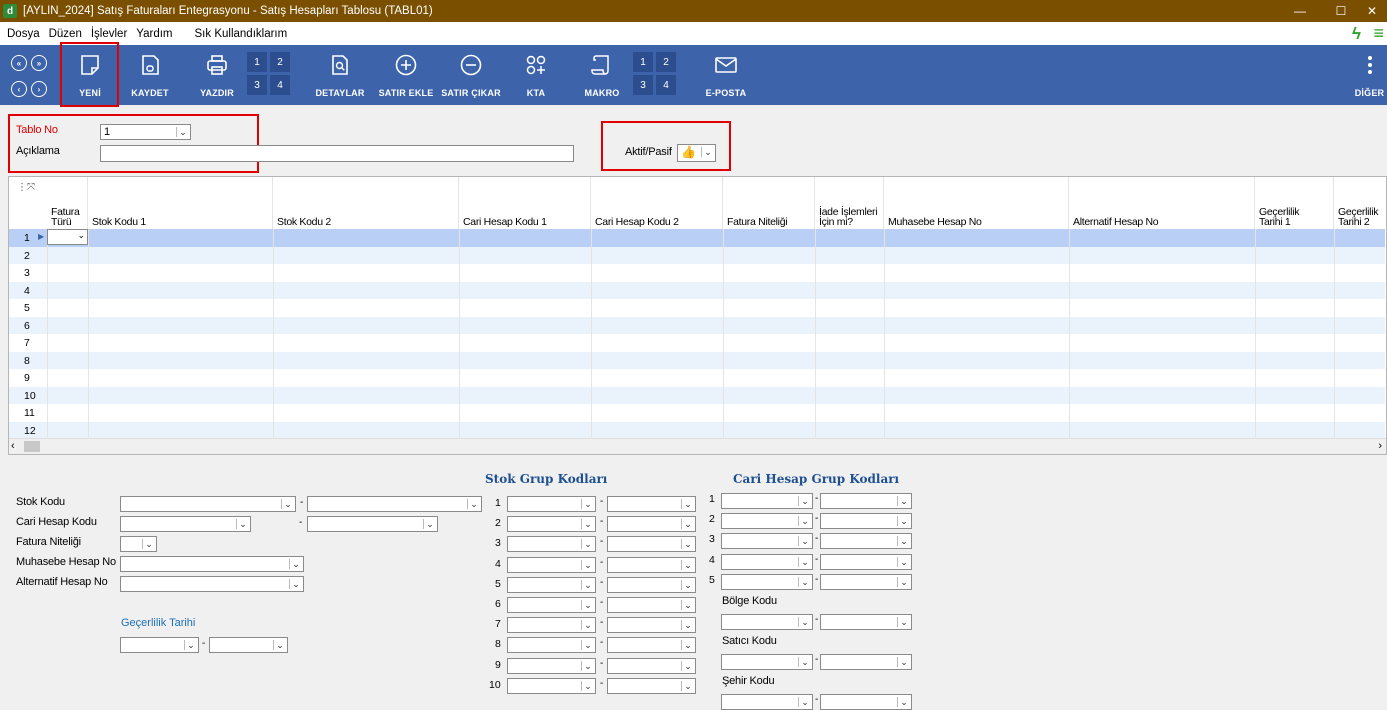  I want to click on sehir-kodu-to-combo: ⌄, so click(866, 702).